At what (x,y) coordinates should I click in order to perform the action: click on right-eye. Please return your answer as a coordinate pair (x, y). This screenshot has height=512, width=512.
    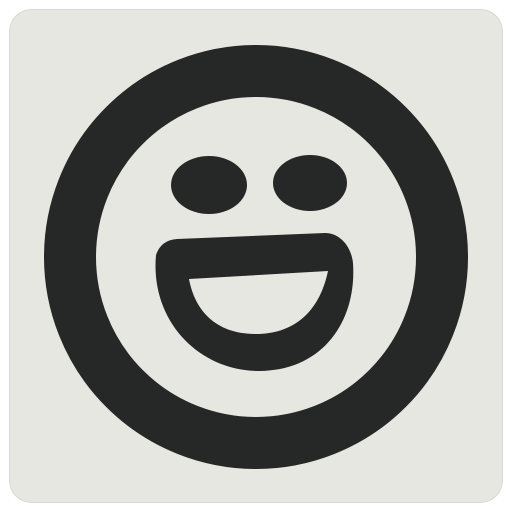
    Looking at the image, I should click on (310, 183).